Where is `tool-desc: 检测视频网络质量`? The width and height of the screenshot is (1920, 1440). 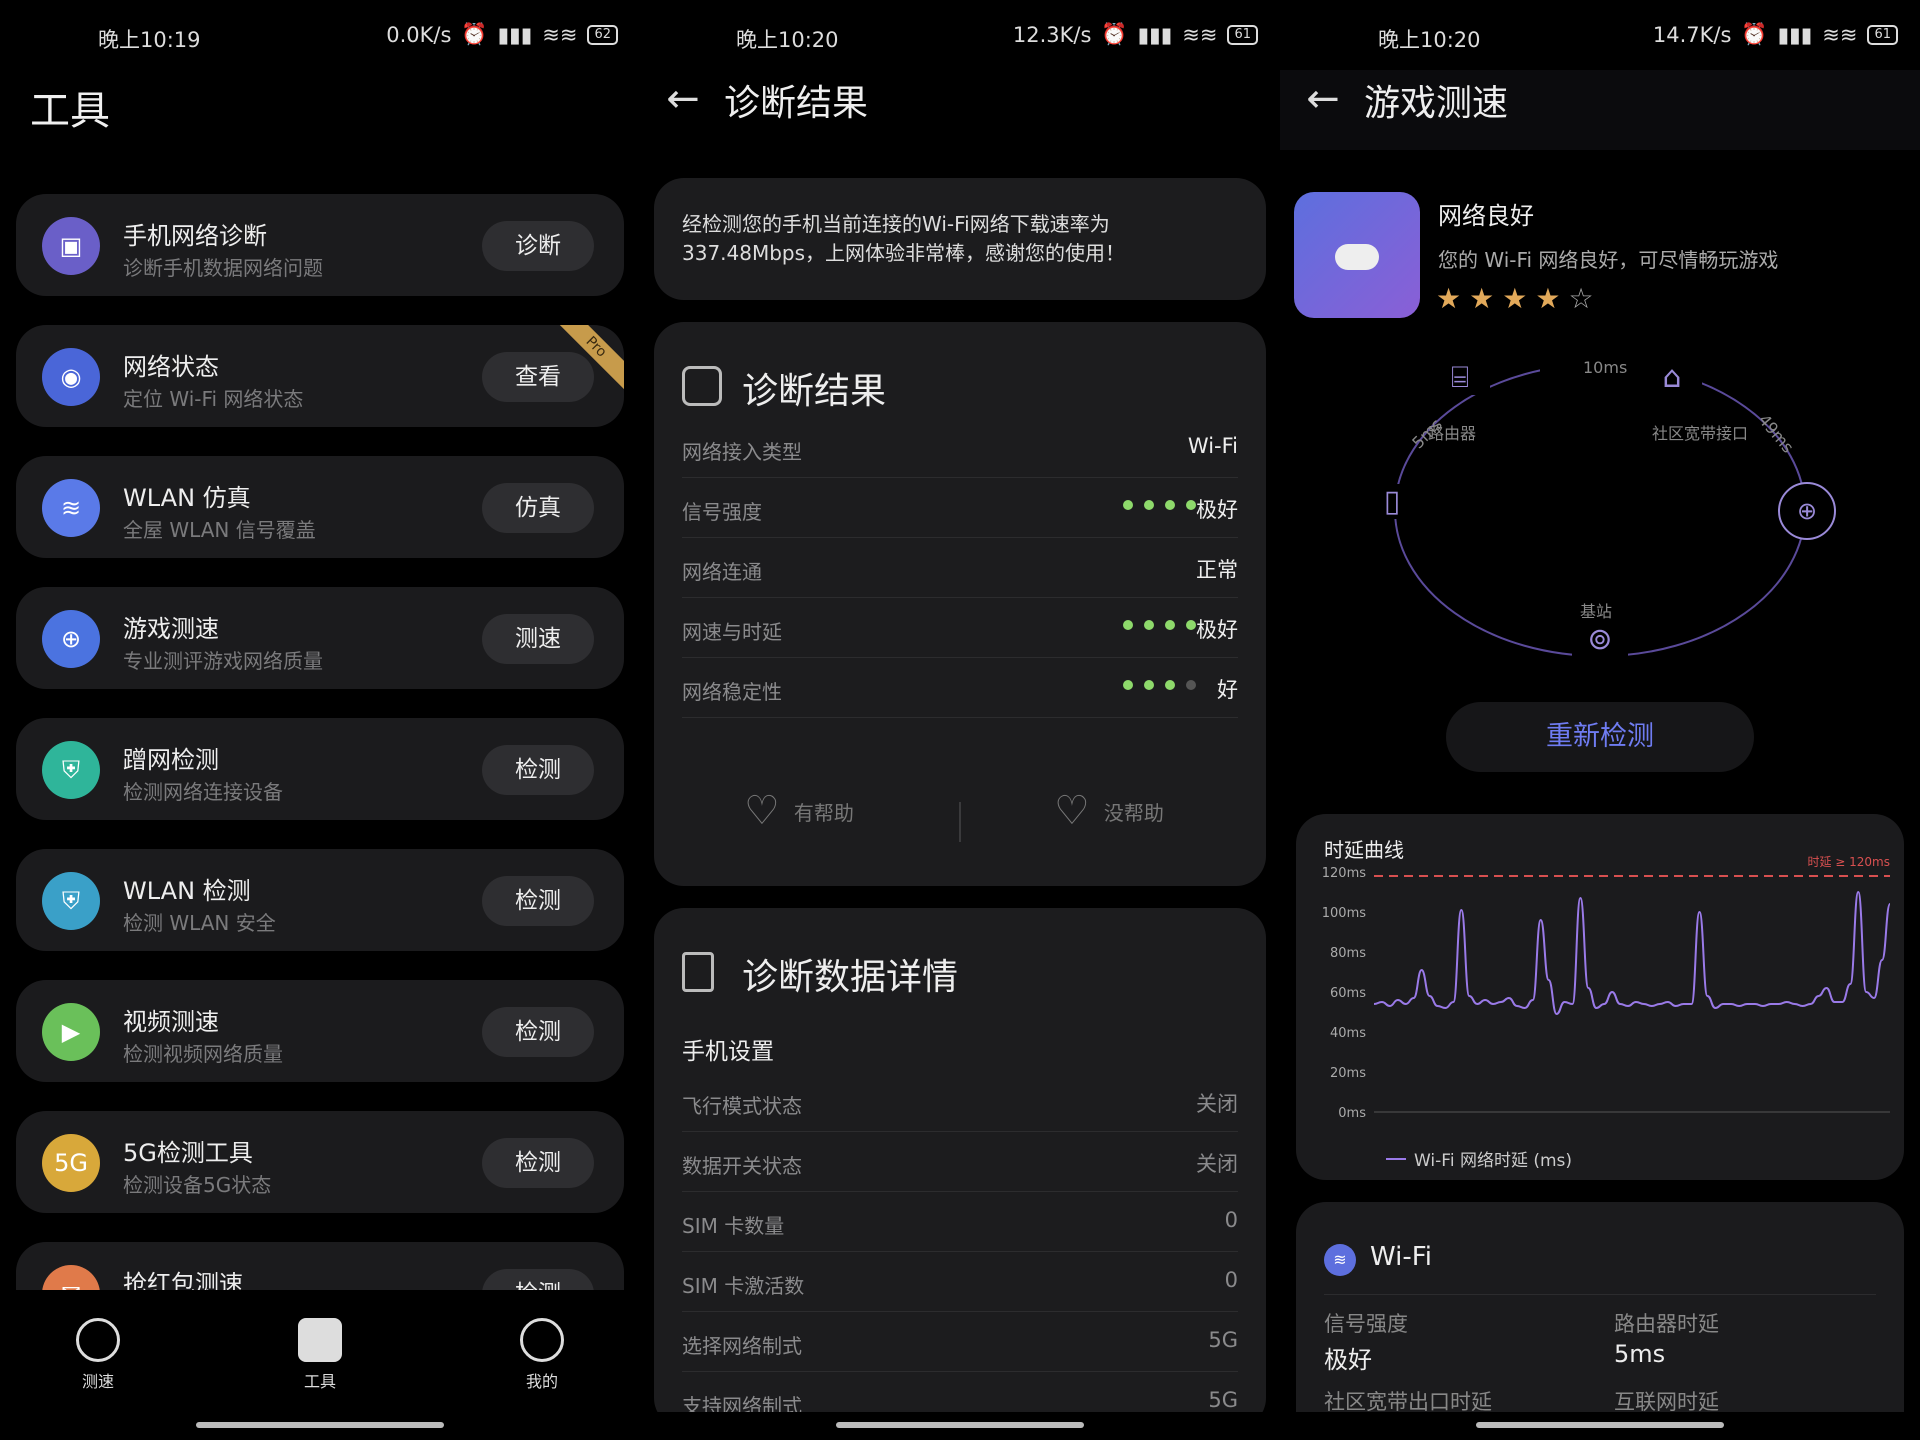
tool-desc: 检测视频网络质量 is located at coordinates (203, 1054).